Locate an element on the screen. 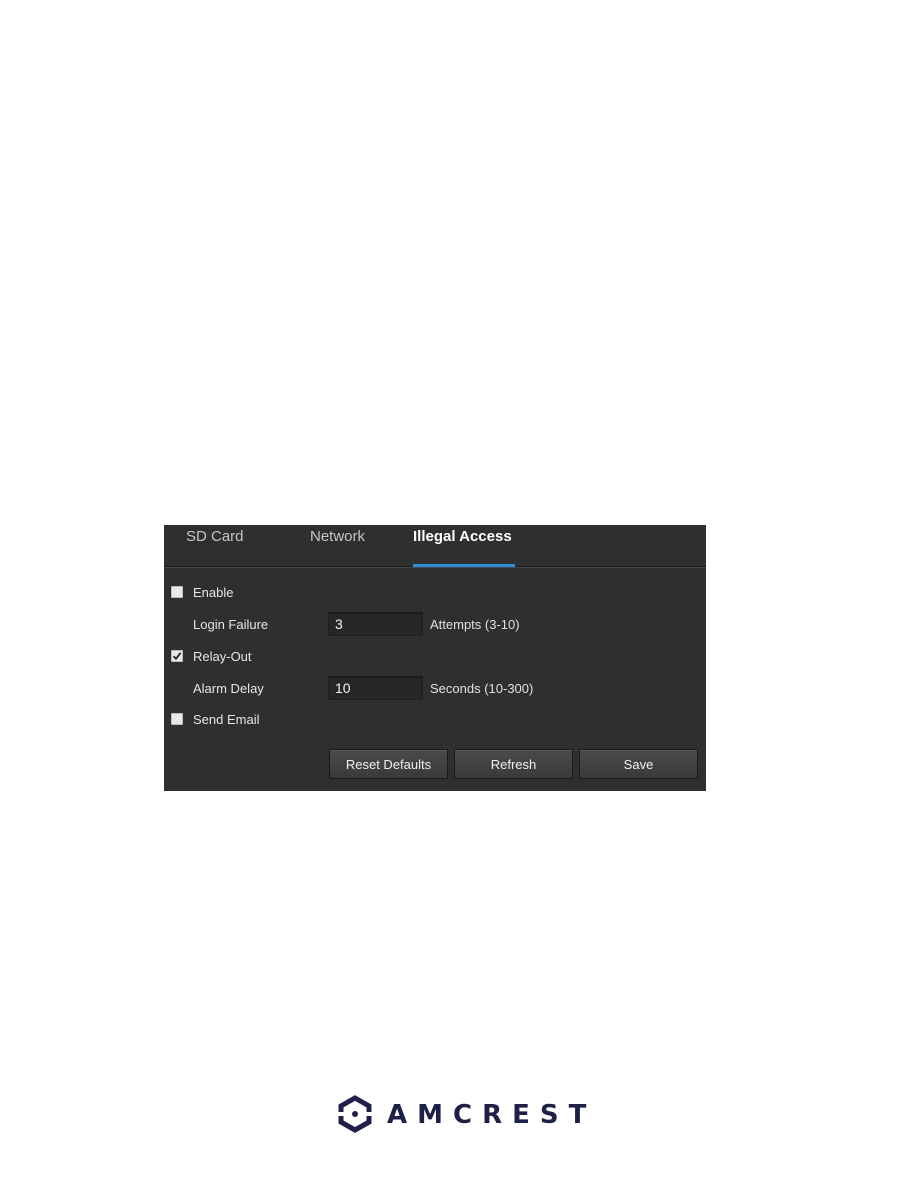 This screenshot has width=918, height=1188. refresh-button: Refresh is located at coordinates (513, 764).